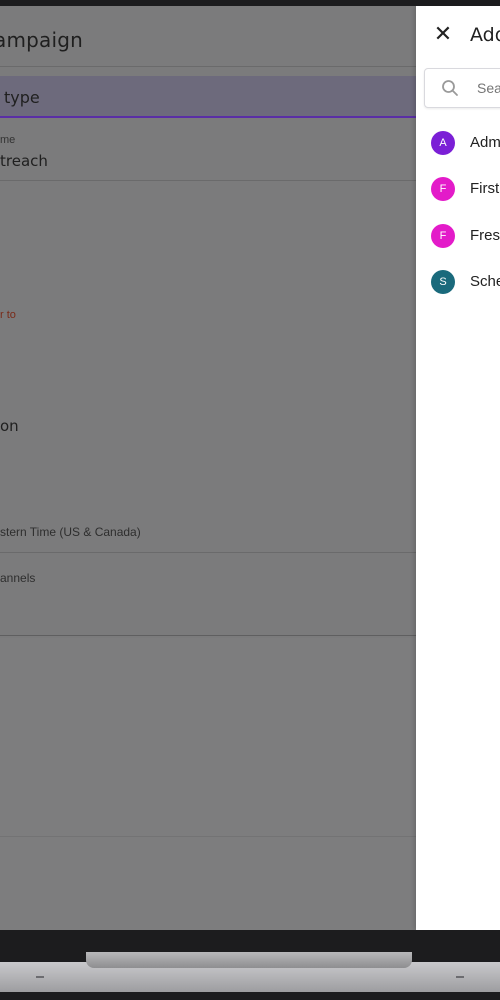  I want to click on type-field-label: type, so click(22, 97).